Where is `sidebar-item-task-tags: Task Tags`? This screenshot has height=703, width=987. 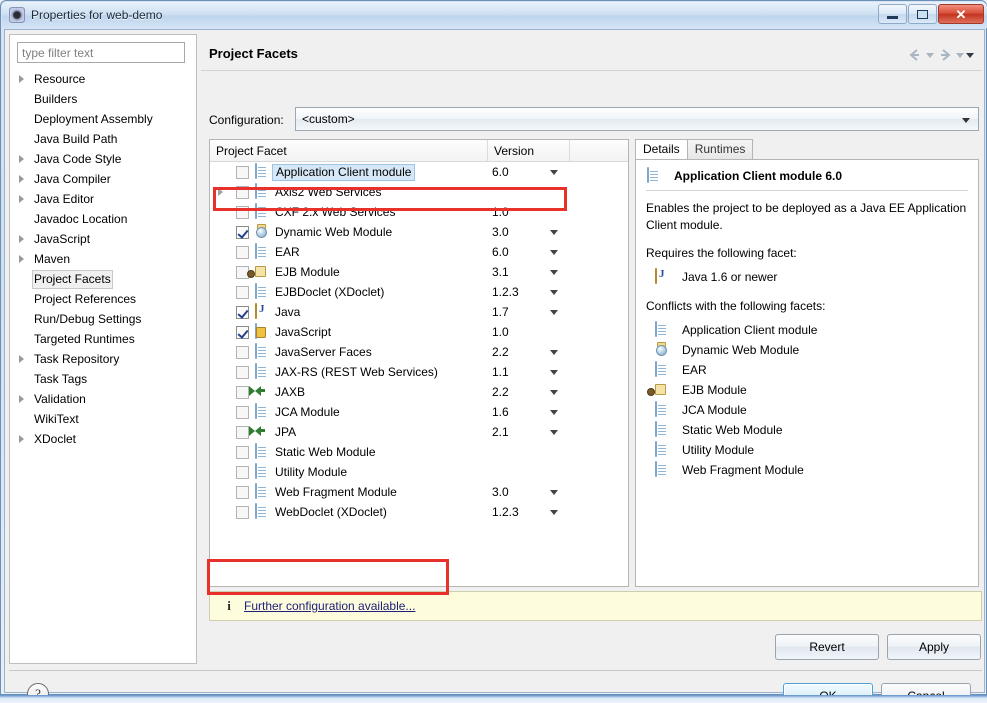 sidebar-item-task-tags: Task Tags is located at coordinates (103, 379).